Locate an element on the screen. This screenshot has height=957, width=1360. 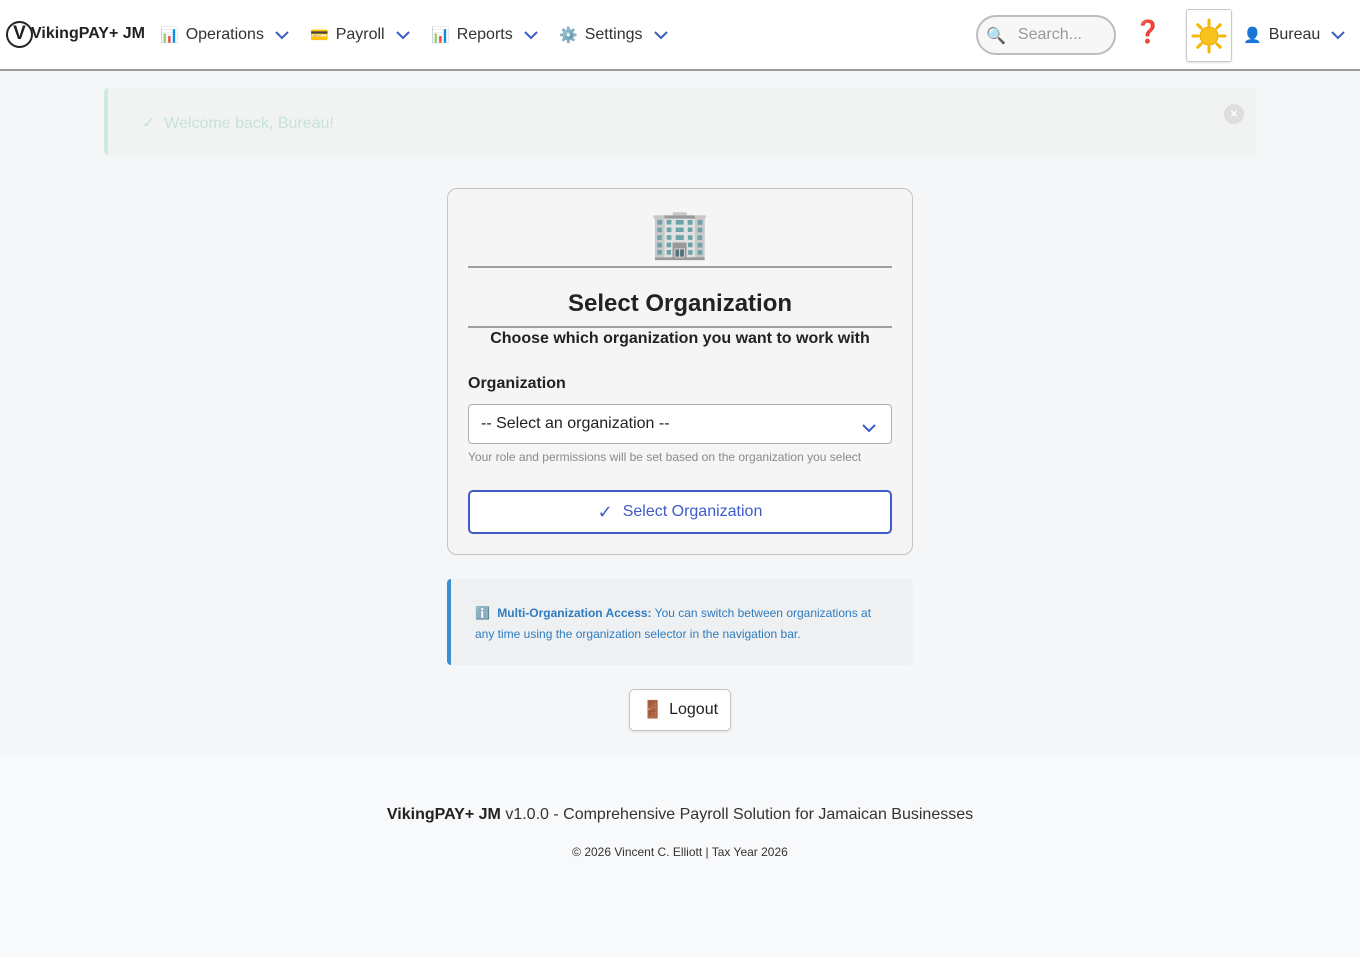
nav-menu-settings: ⚙️ Settings is located at coordinates (614, 35).